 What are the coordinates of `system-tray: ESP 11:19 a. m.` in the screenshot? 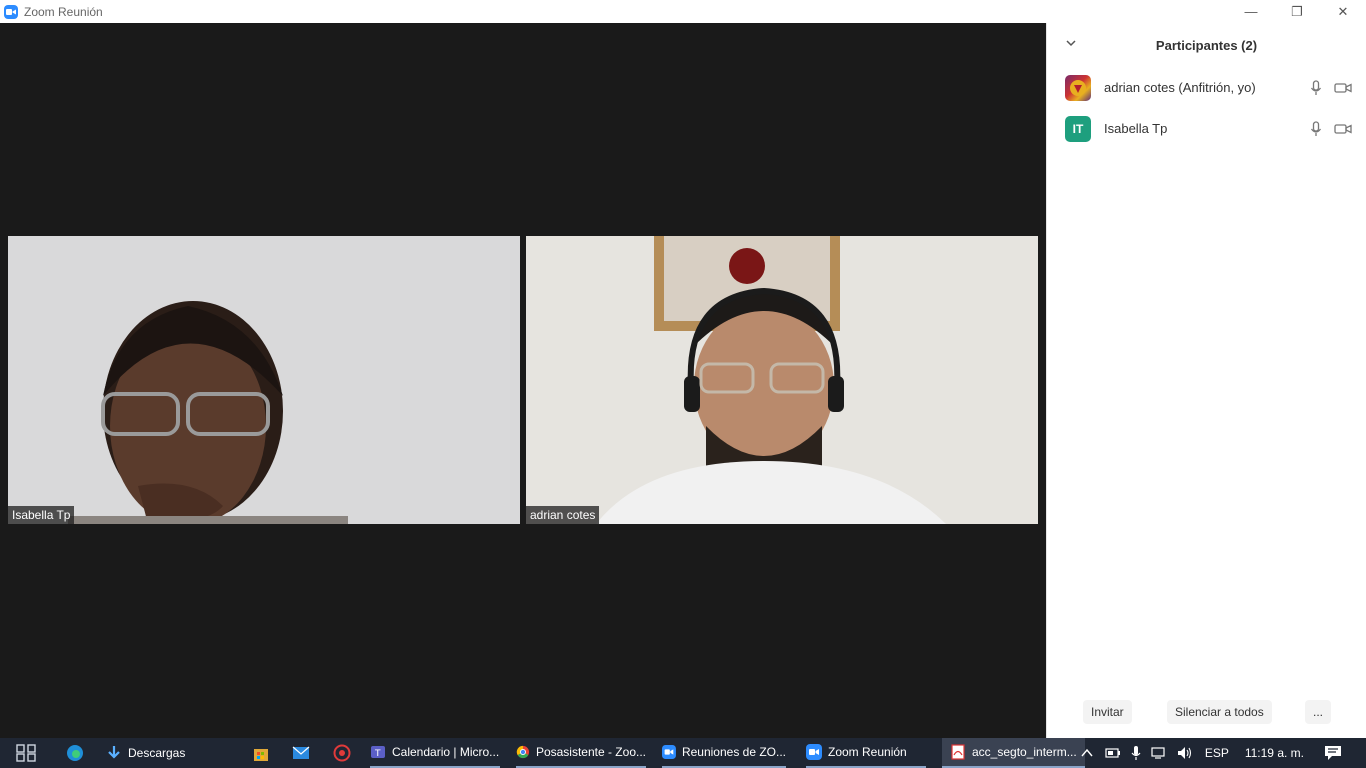 It's located at (1223, 753).